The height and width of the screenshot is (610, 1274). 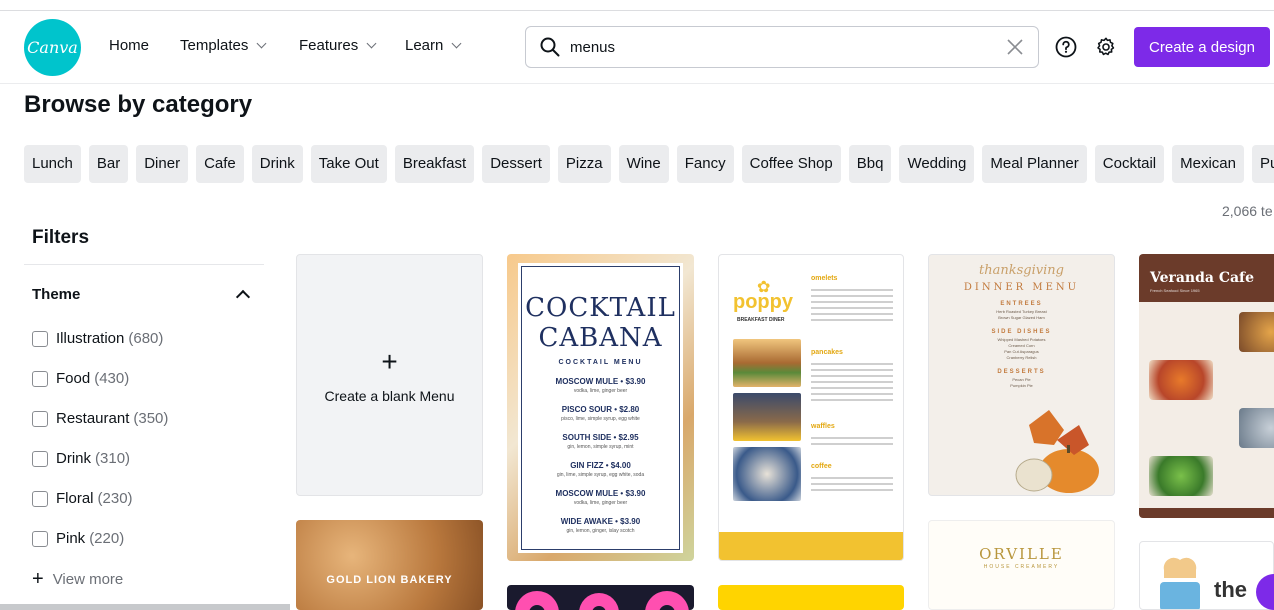 I want to click on category-chip: Bar, so click(x=108, y=164).